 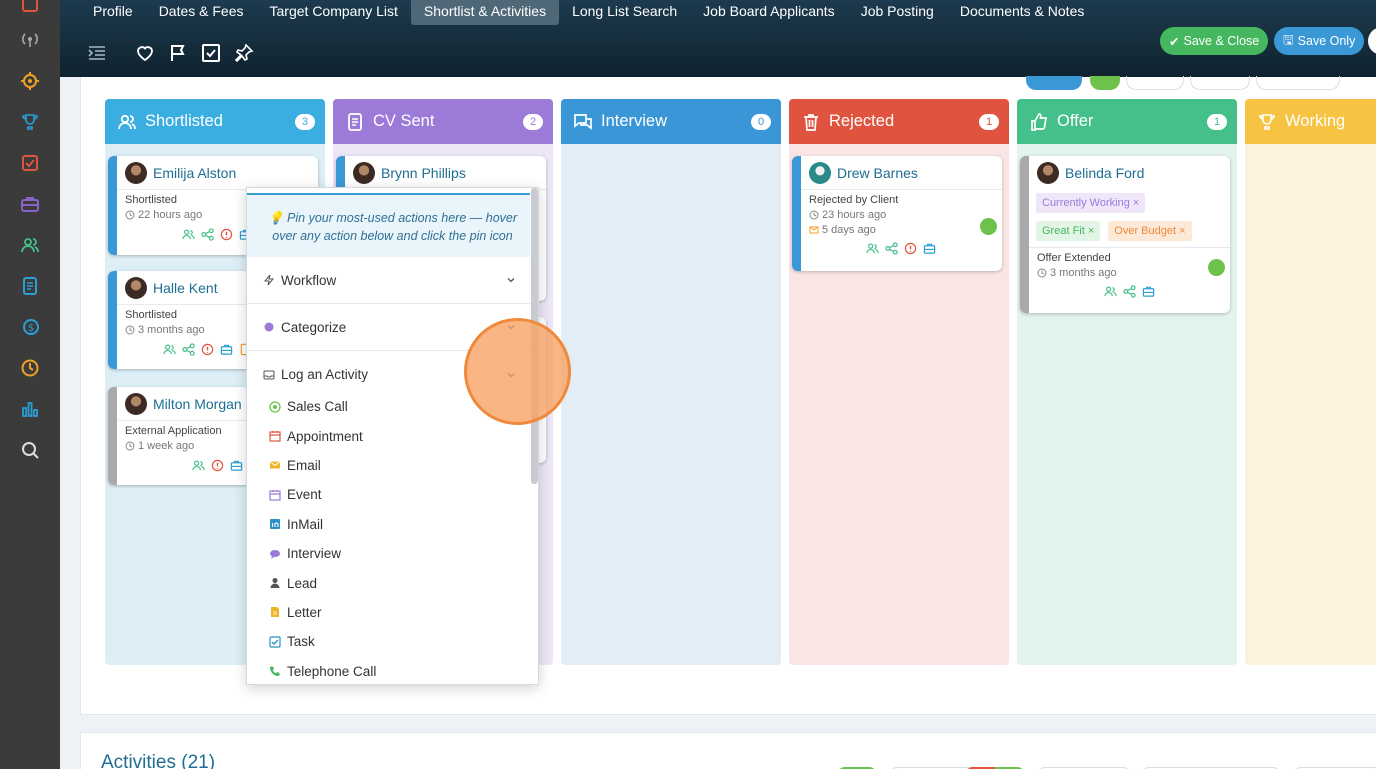 What do you see at coordinates (1105, 83) in the screenshot?
I see `filter-toggle` at bounding box center [1105, 83].